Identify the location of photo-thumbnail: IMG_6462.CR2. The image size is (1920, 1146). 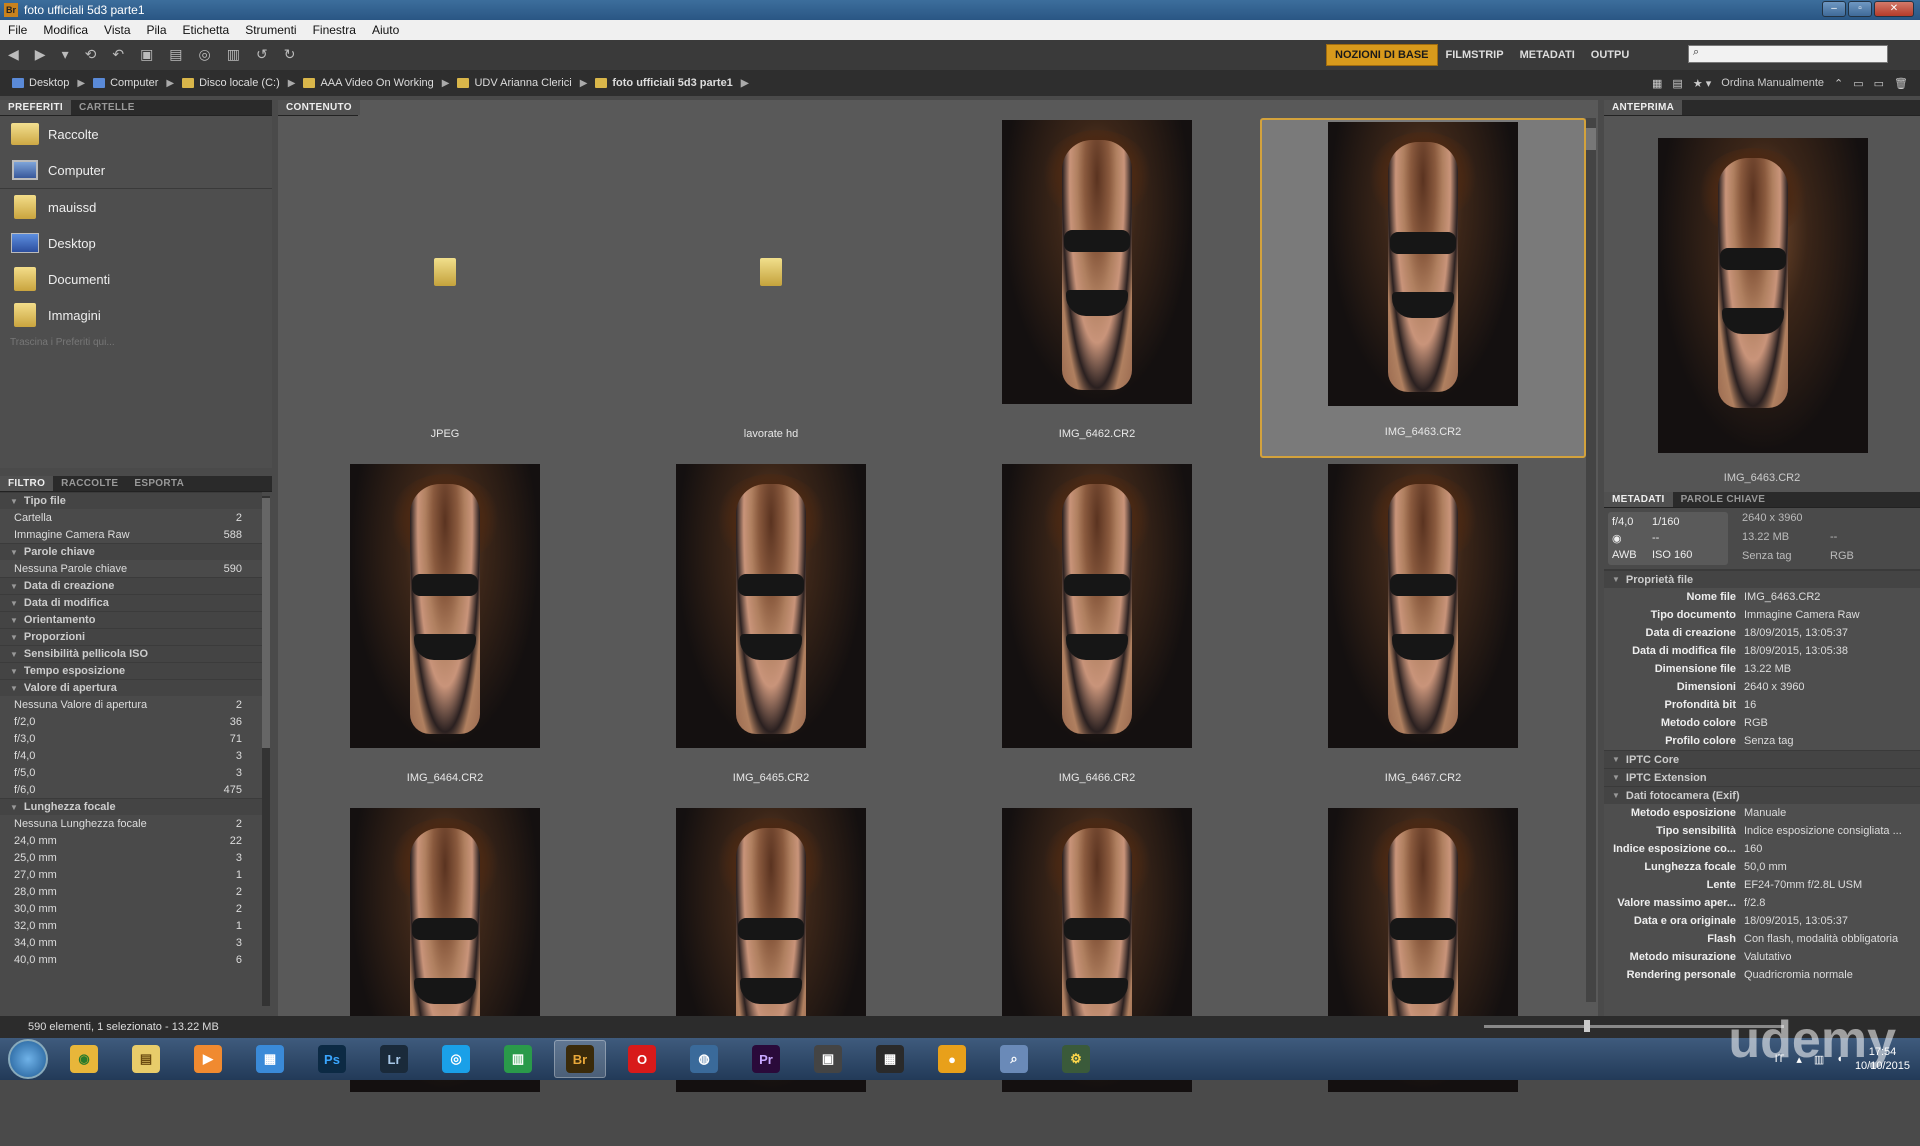
(1097, 288).